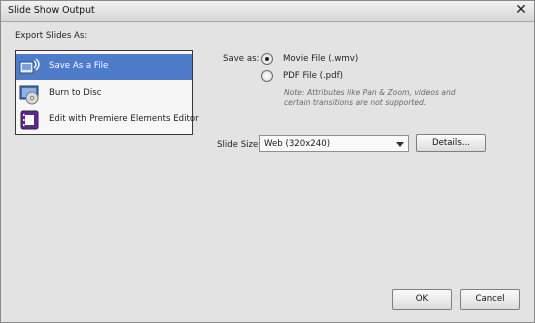  I want to click on export-option-premiere-elements: Edit with Premiere Elements Editor, so click(107, 120).